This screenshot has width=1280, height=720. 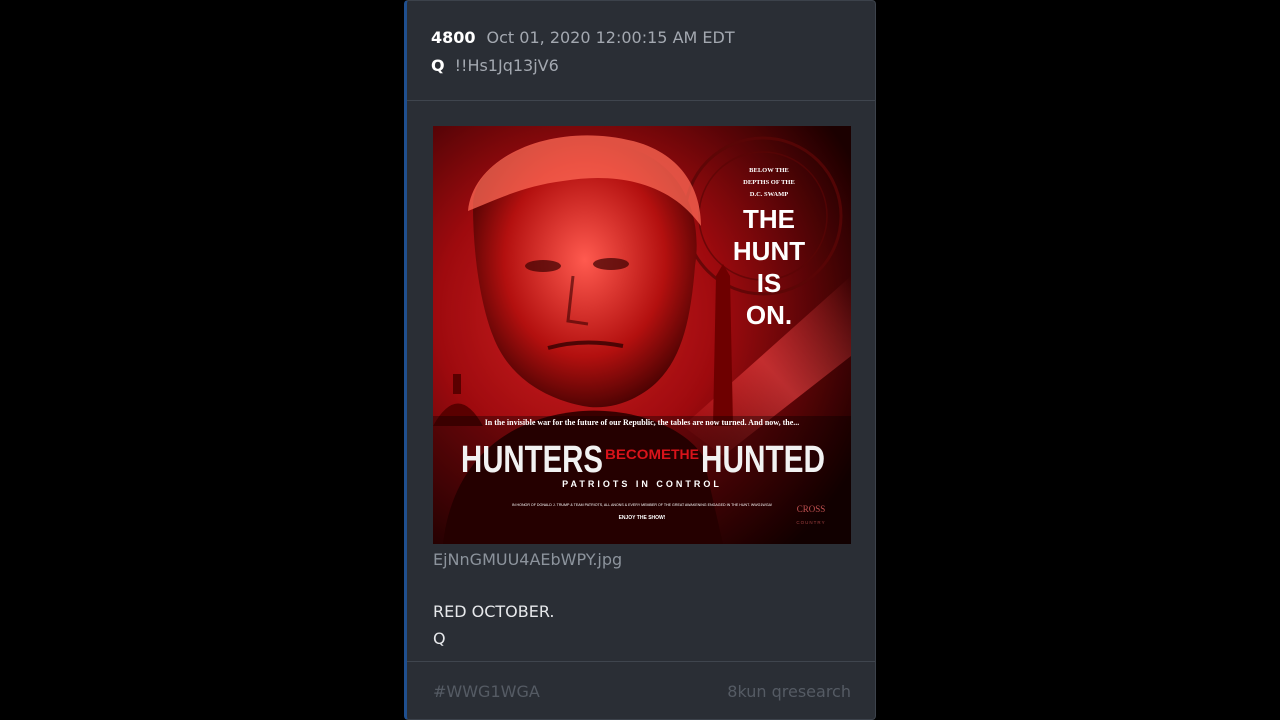 I want to click on tagline-line-2: DEPTHS OF THE, so click(x=769, y=182).